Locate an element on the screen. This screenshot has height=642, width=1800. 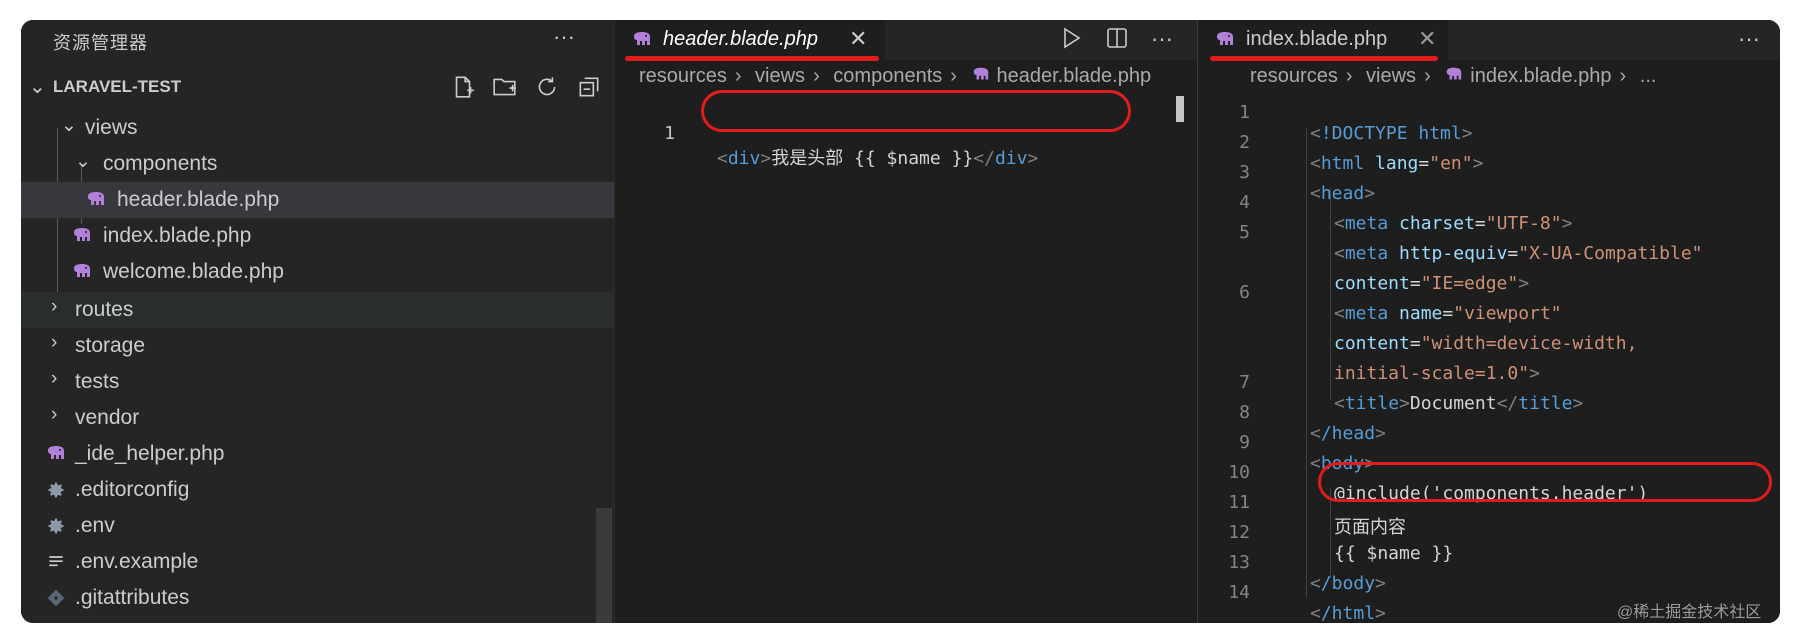
line-number: 1 is located at coordinates (1244, 112).